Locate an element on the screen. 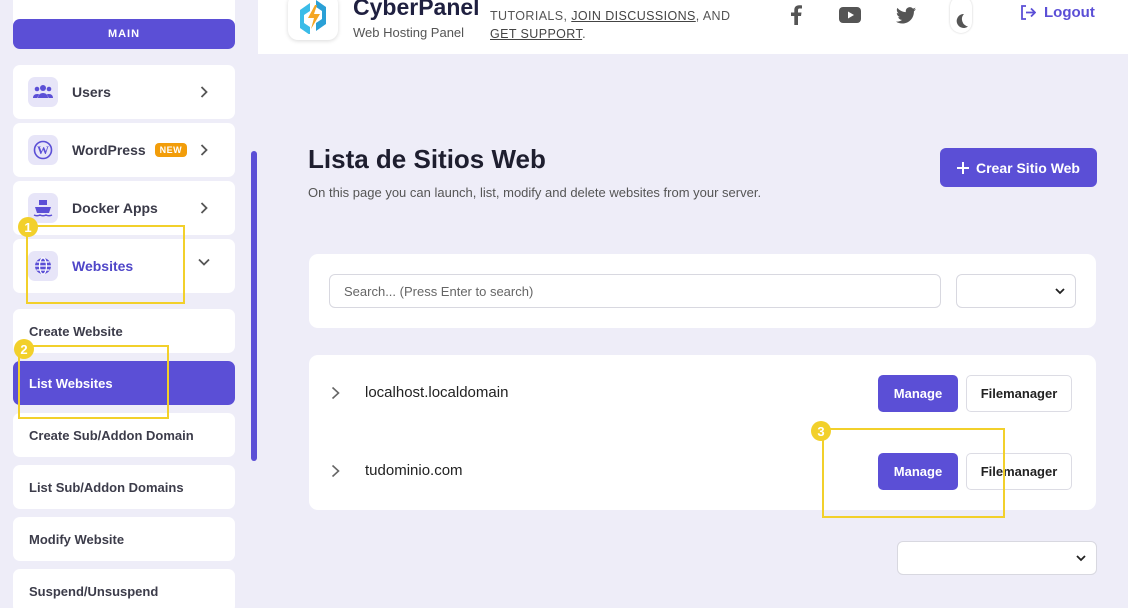  moon-icon is located at coordinates (961, 21).